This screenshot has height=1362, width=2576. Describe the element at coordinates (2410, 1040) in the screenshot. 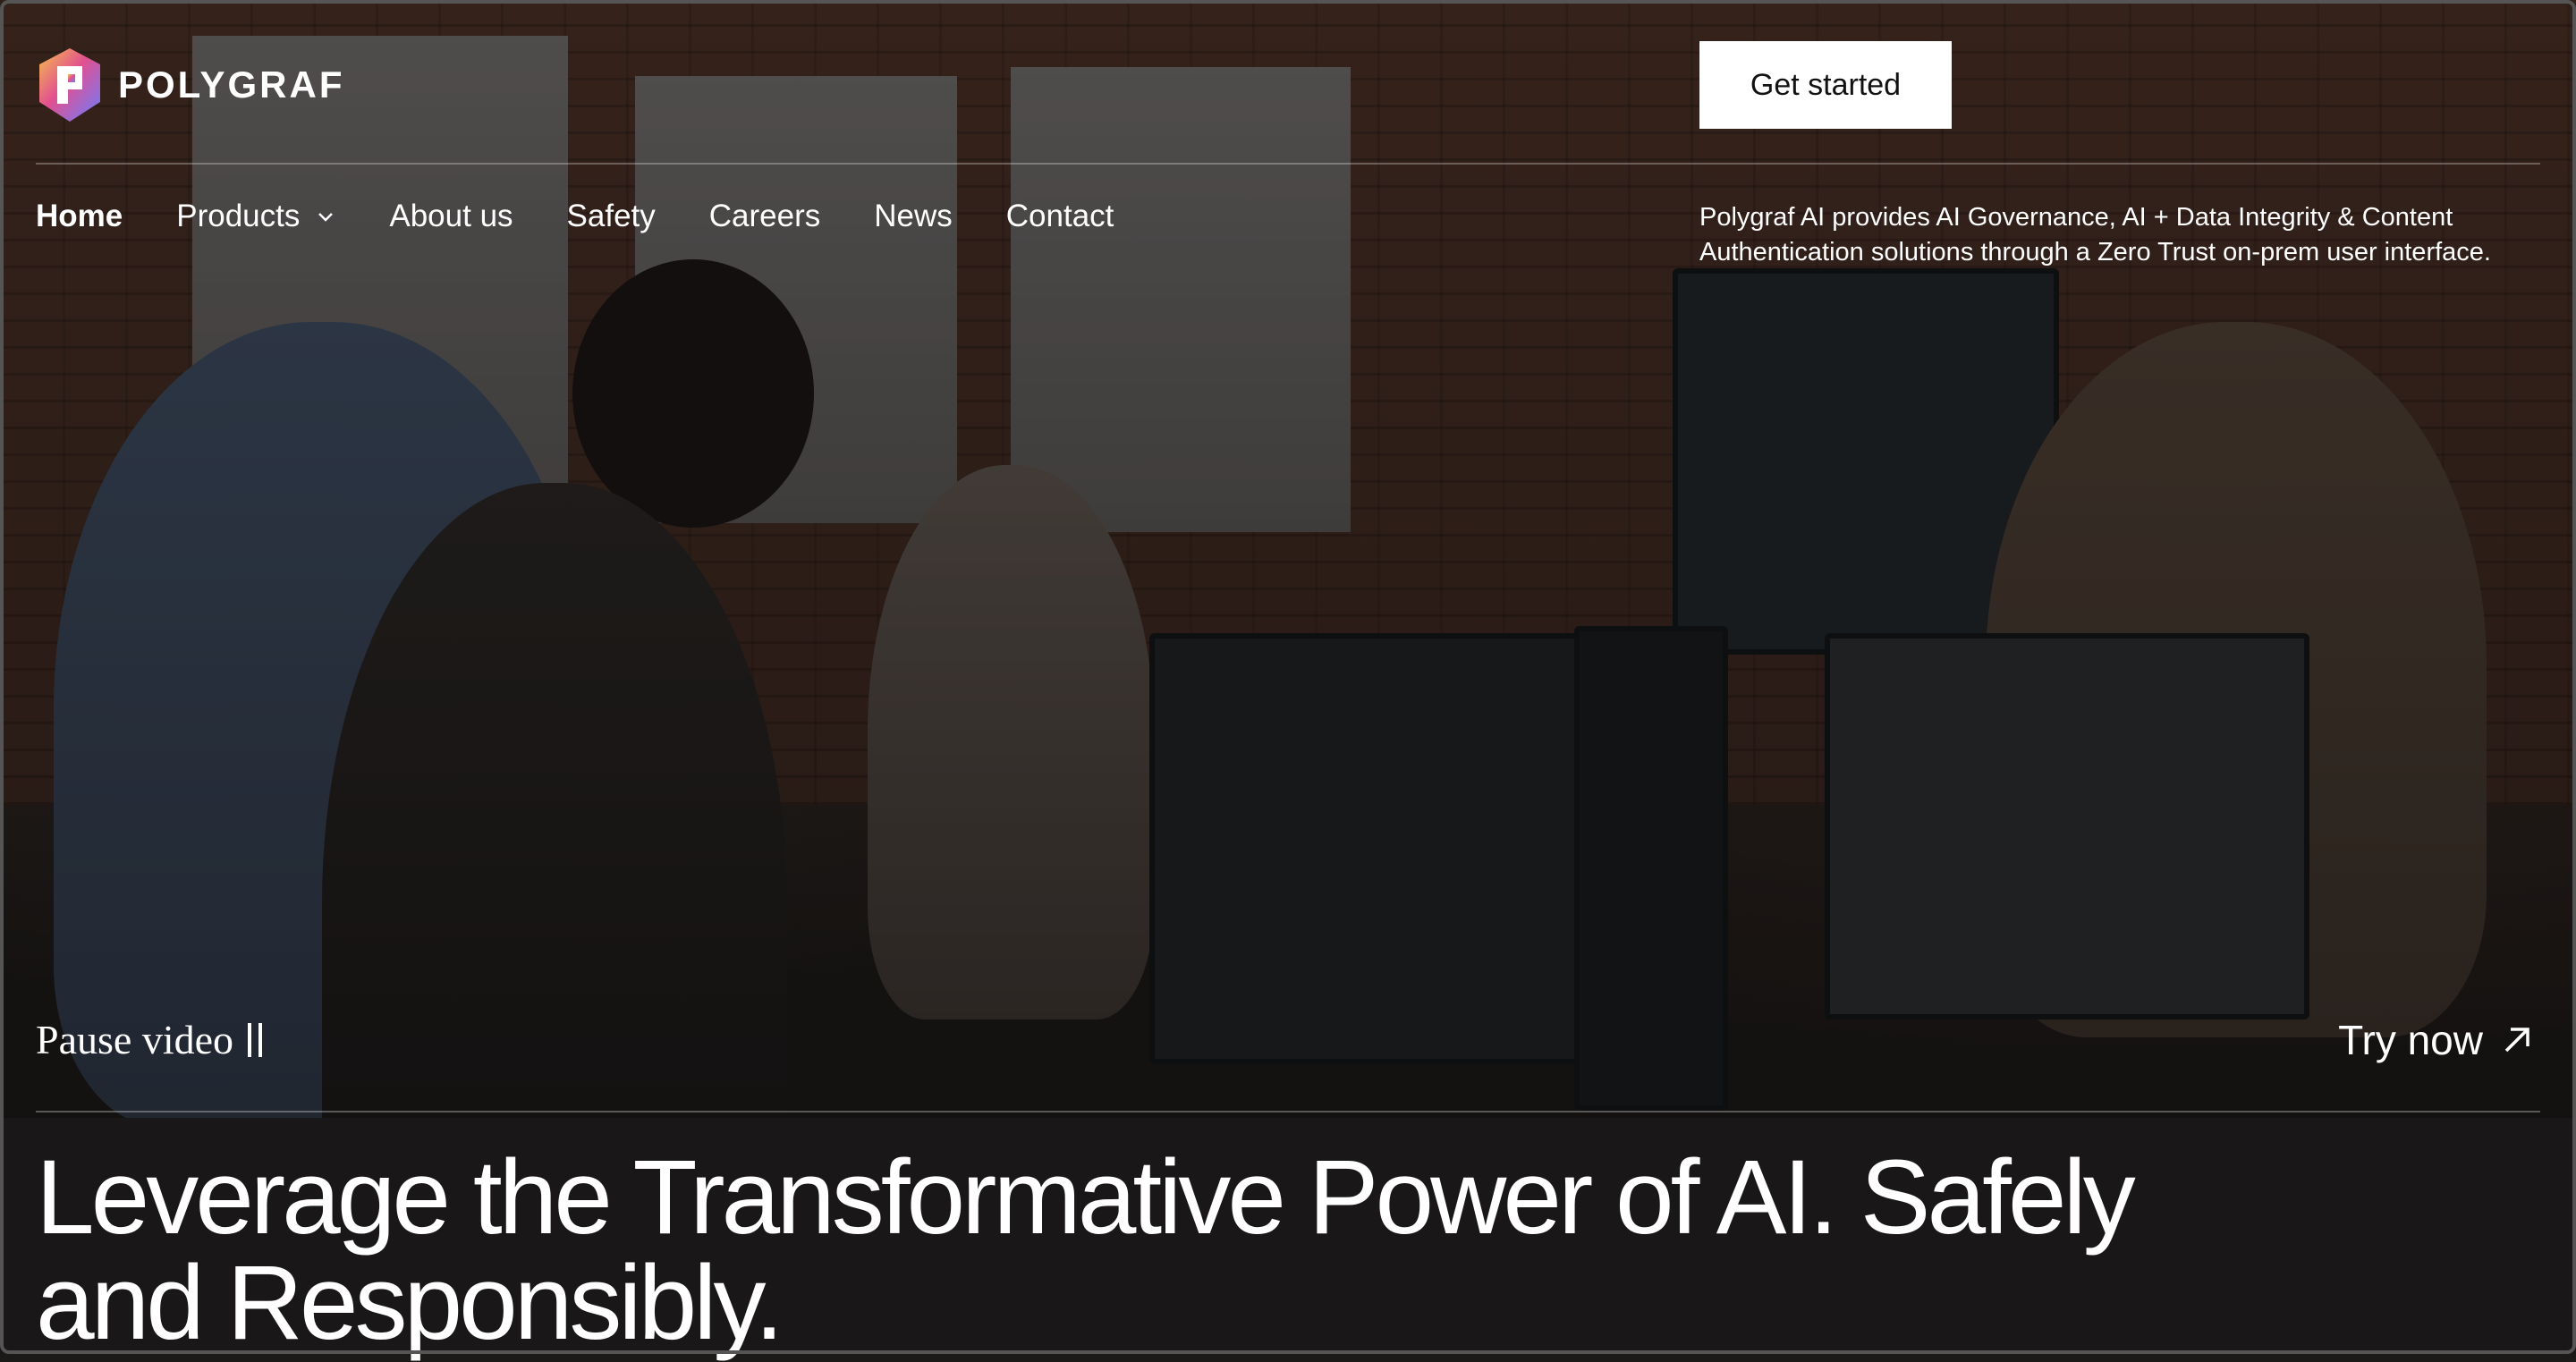

I see `try-now-label: Try now` at that location.